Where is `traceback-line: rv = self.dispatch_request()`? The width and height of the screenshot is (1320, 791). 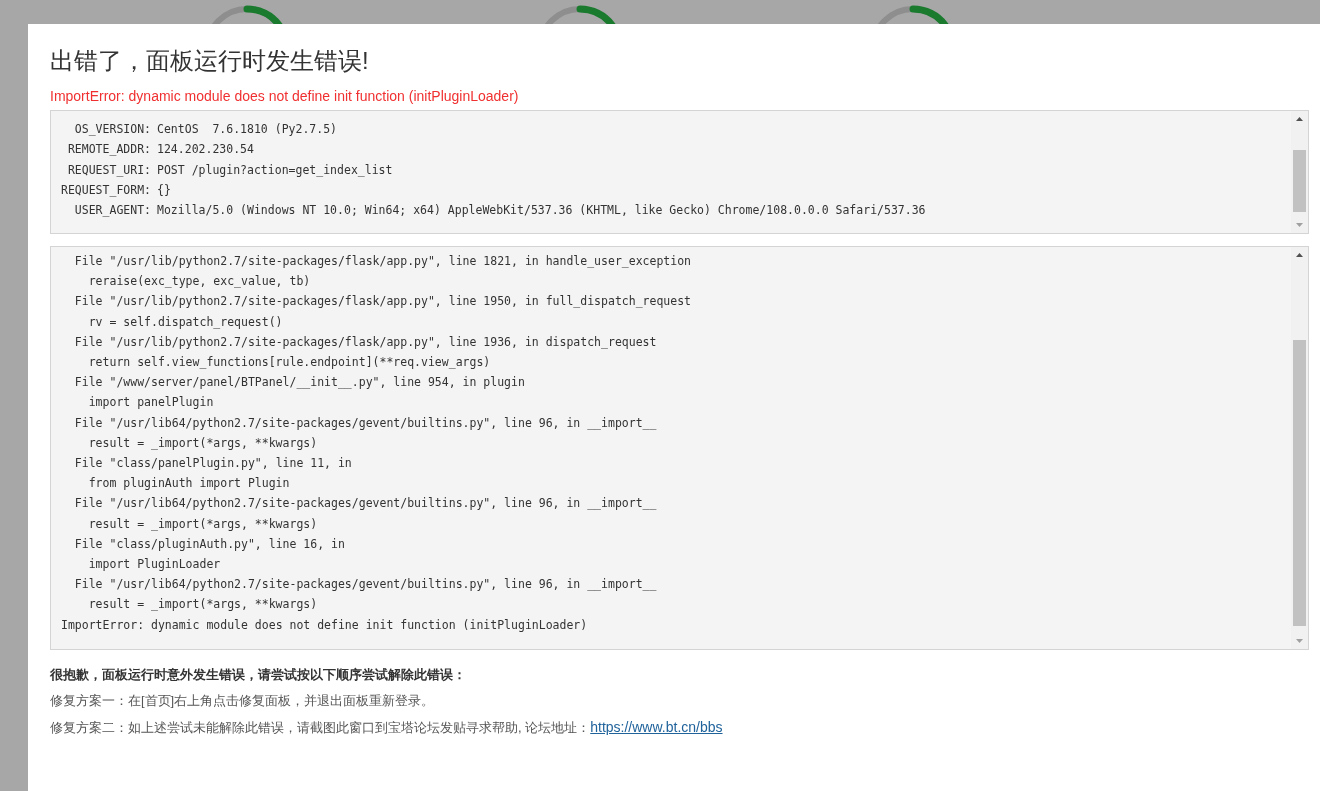
traceback-line: rv = self.dispatch_request() is located at coordinates (185, 322).